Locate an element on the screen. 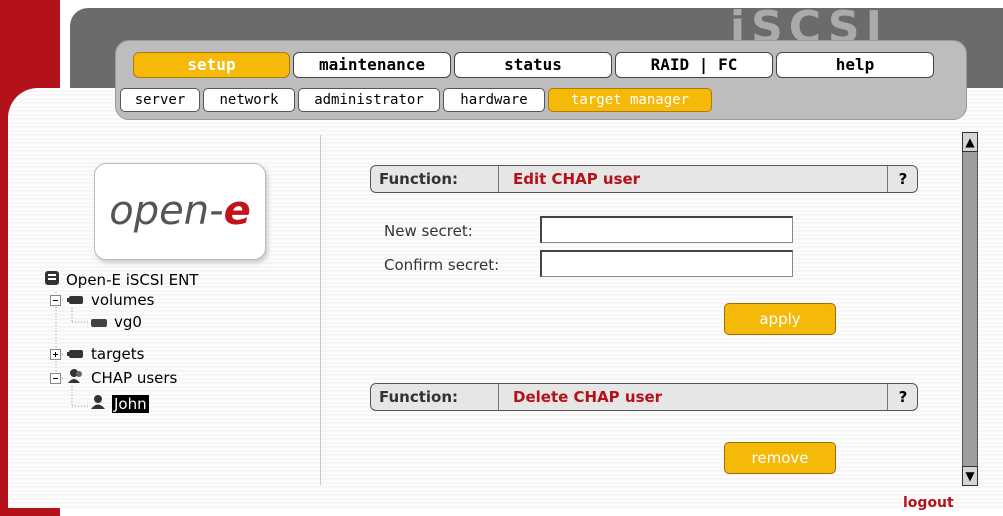 This screenshot has height=516, width=1003. tree-item-chap-users: CHAP users is located at coordinates (113, 378).